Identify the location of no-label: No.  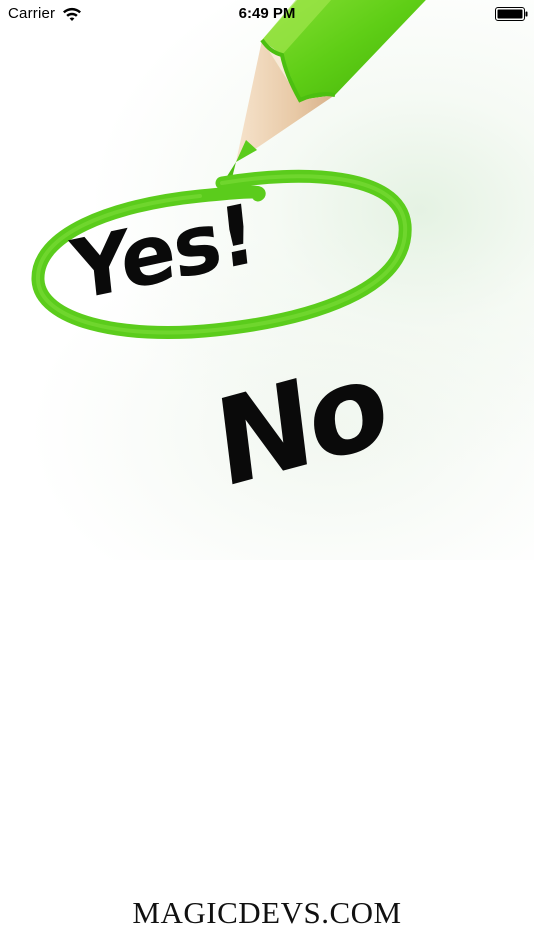
(300, 424).